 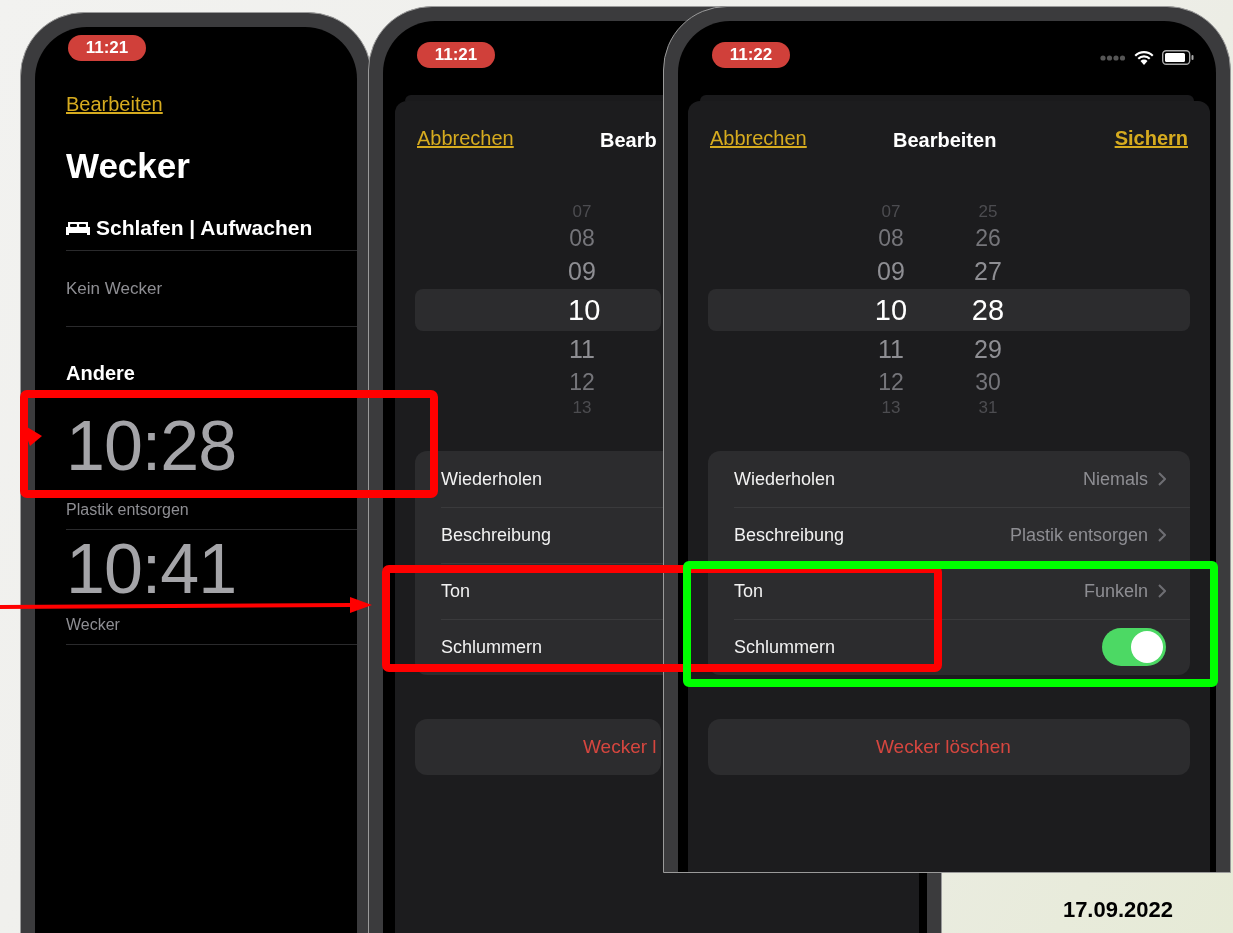 I want to click on alarm-time: 10:28, so click(x=151, y=446).